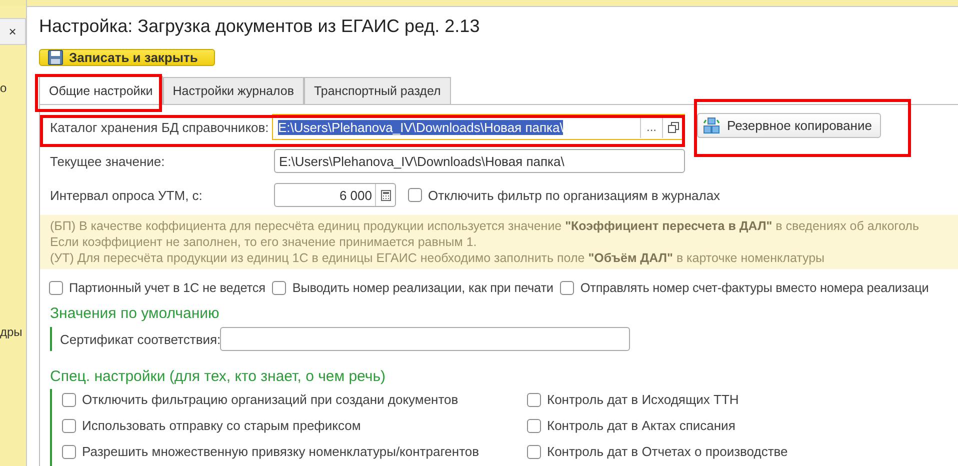 The image size is (958, 466). I want to click on field-label: Каталог хранения БД справочников:, so click(160, 127).